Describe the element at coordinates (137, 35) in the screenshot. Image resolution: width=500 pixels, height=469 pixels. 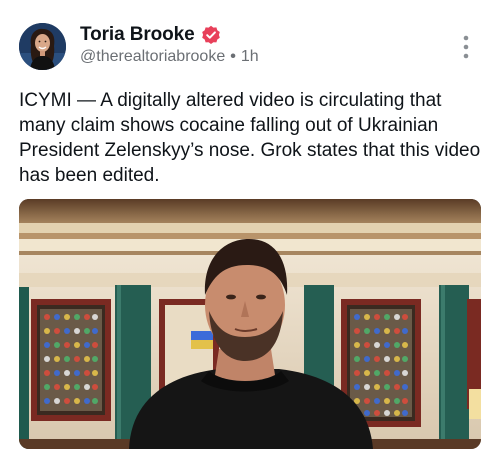
I see `author-display-name: Toria Brooke` at that location.